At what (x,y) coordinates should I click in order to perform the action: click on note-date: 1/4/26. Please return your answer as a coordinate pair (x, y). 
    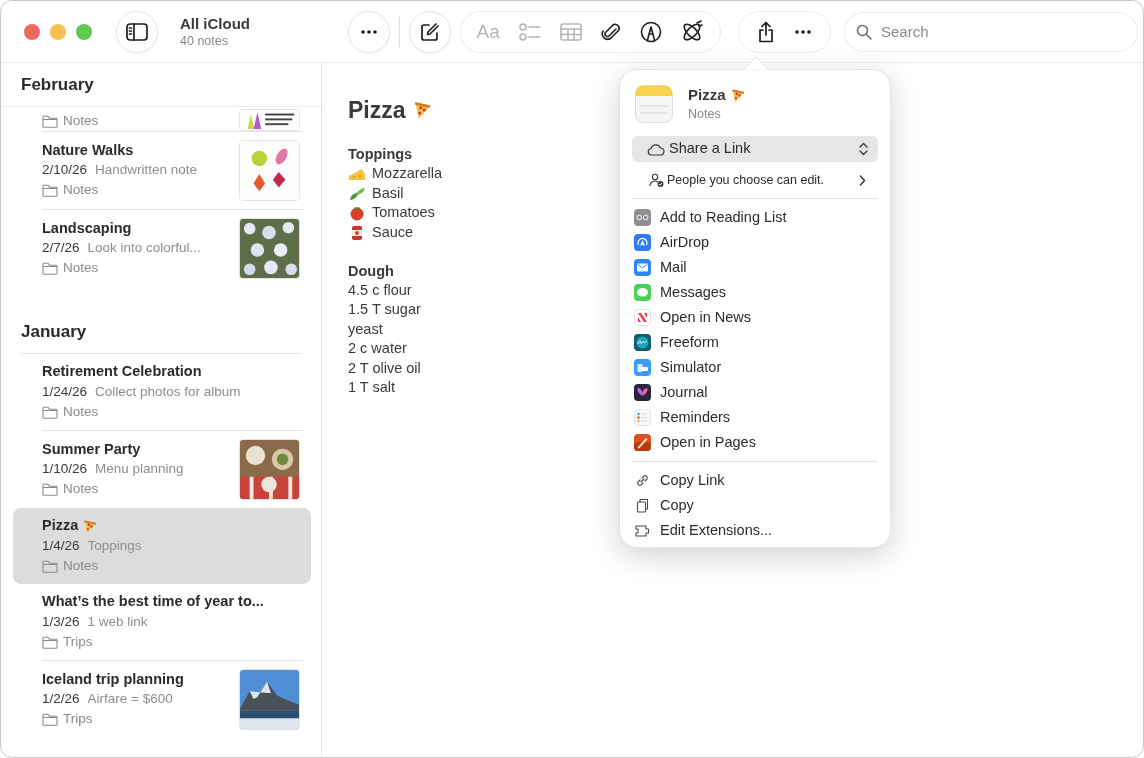
    Looking at the image, I should click on (61, 545).